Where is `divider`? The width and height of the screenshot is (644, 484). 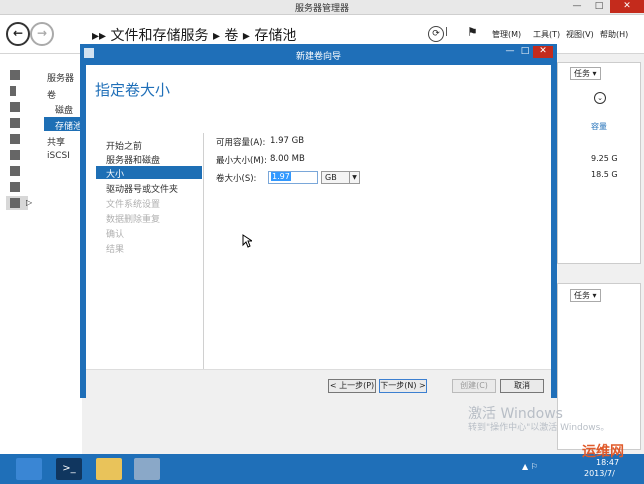 divider is located at coordinates (203, 253).